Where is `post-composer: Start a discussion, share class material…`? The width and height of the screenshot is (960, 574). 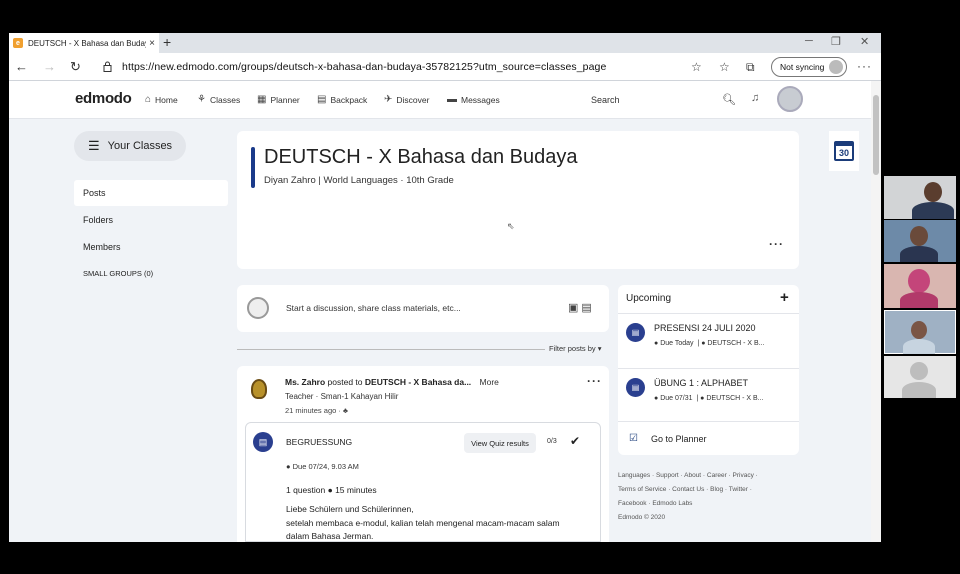
post-composer: Start a discussion, share class material… is located at coordinates (423, 308).